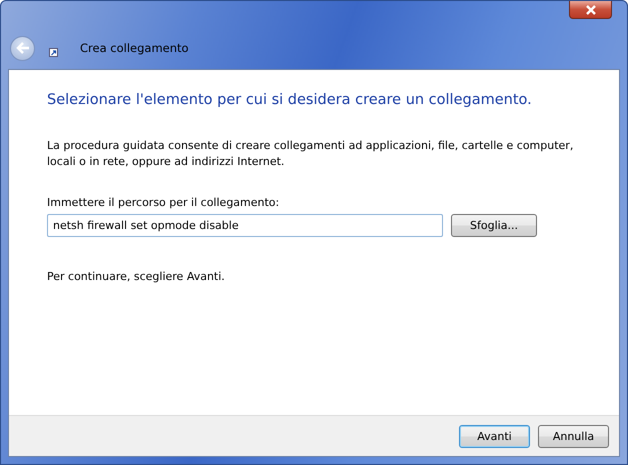 The width and height of the screenshot is (628, 465). What do you see at coordinates (136, 276) in the screenshot?
I see `hint-text: Per continuare, scegliere Avanti.` at bounding box center [136, 276].